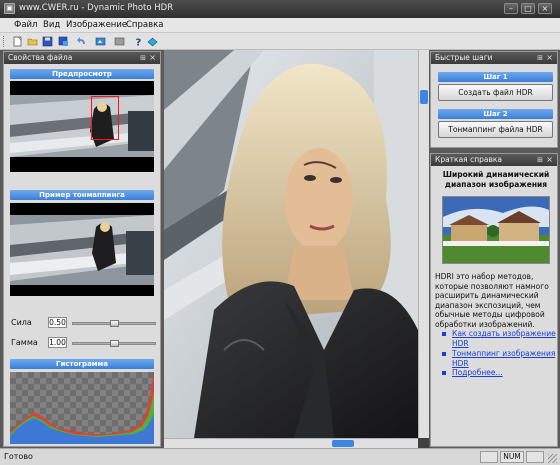 The height and width of the screenshot is (465, 560). What do you see at coordinates (114, 343) in the screenshot?
I see `gamma-slider-thumb` at bounding box center [114, 343].